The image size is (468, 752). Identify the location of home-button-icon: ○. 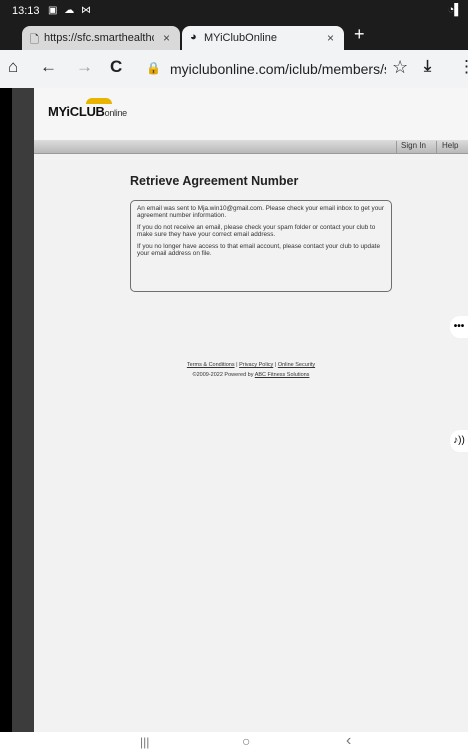
(246, 741).